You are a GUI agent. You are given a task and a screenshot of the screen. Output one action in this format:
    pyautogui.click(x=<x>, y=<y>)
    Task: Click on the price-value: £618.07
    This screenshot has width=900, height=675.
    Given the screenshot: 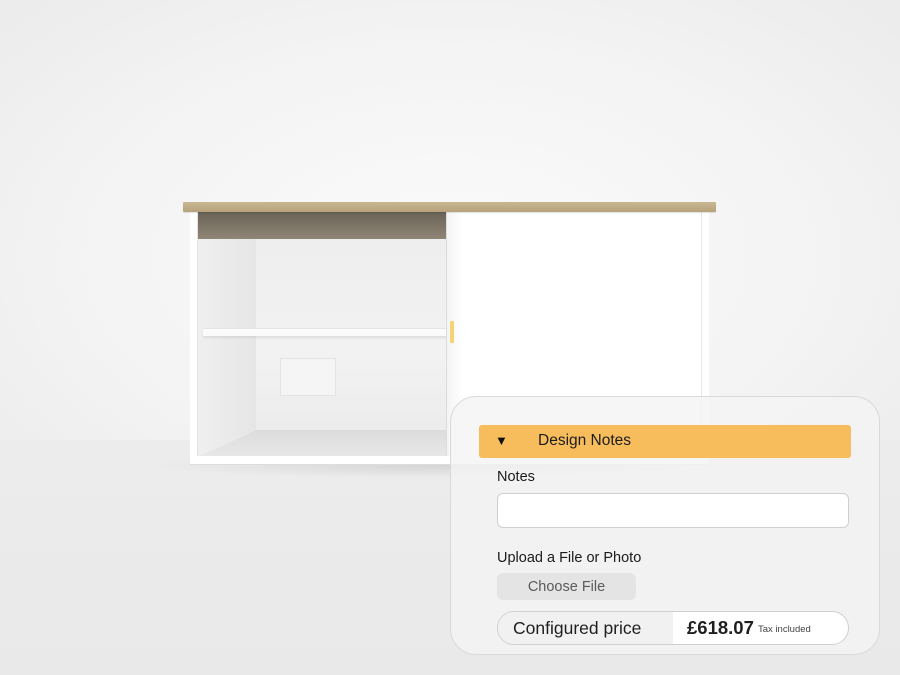 What is the action you would take?
    pyautogui.click(x=720, y=627)
    